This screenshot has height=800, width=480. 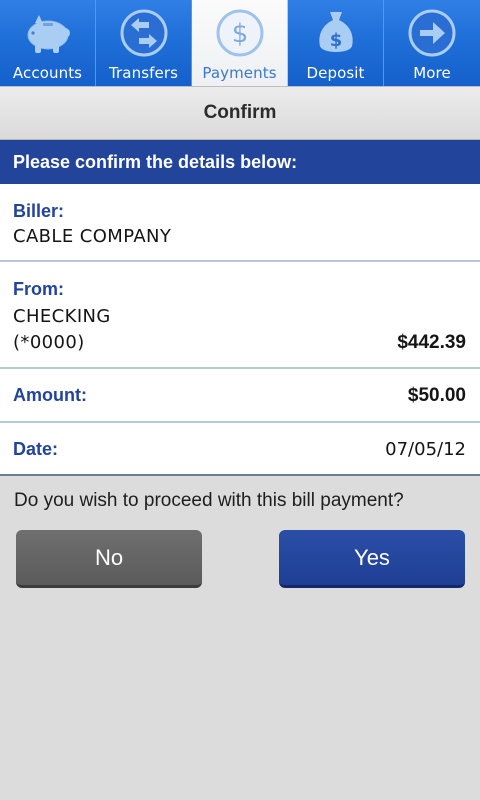 I want to click on yes-button: Yes, so click(x=372, y=559).